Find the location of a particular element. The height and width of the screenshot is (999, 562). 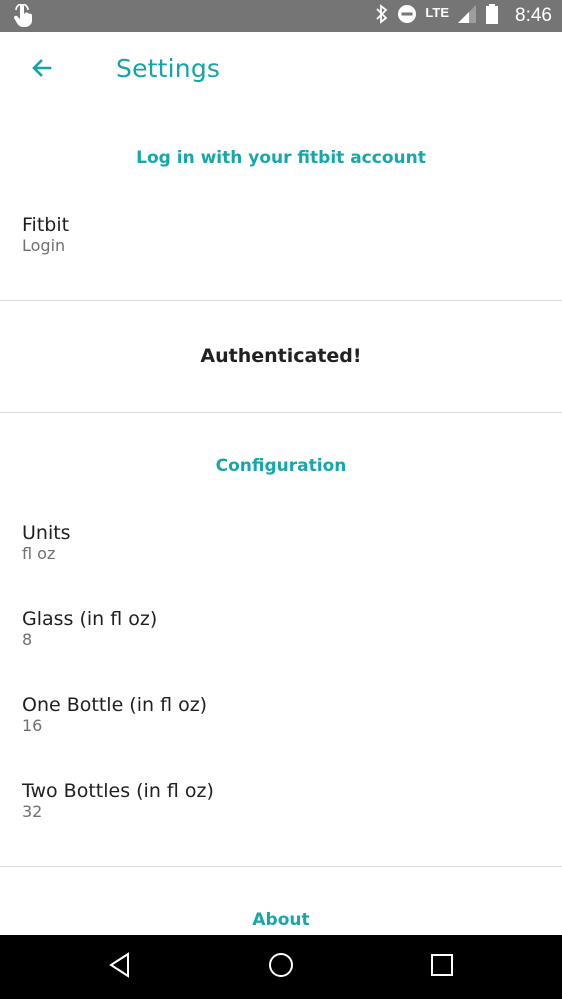

item-label: Units is located at coordinates (46, 533).